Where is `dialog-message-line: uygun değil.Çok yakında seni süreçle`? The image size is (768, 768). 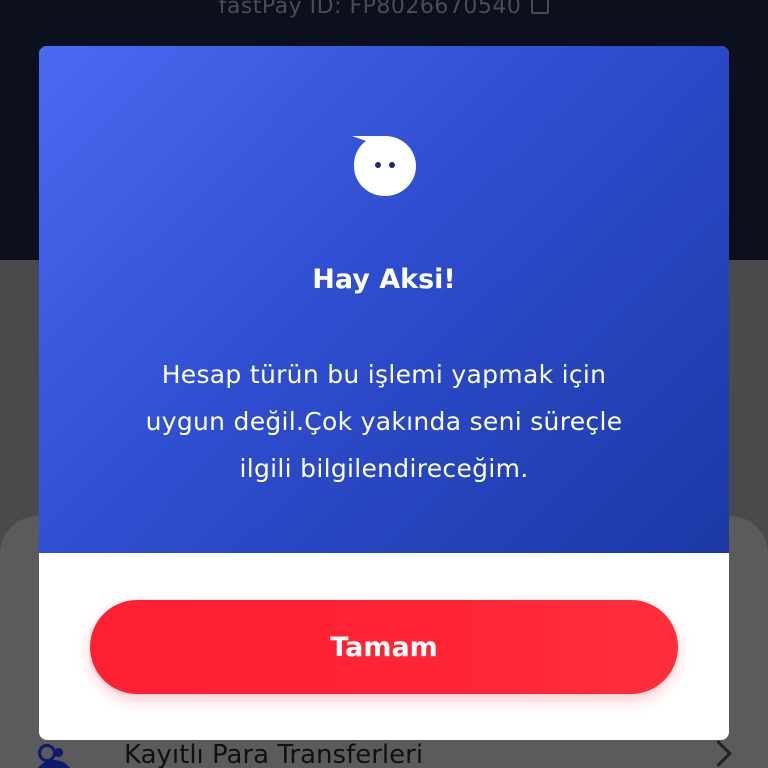
dialog-message-line: uygun değil.Çok yakında seni süreçle is located at coordinates (384, 421).